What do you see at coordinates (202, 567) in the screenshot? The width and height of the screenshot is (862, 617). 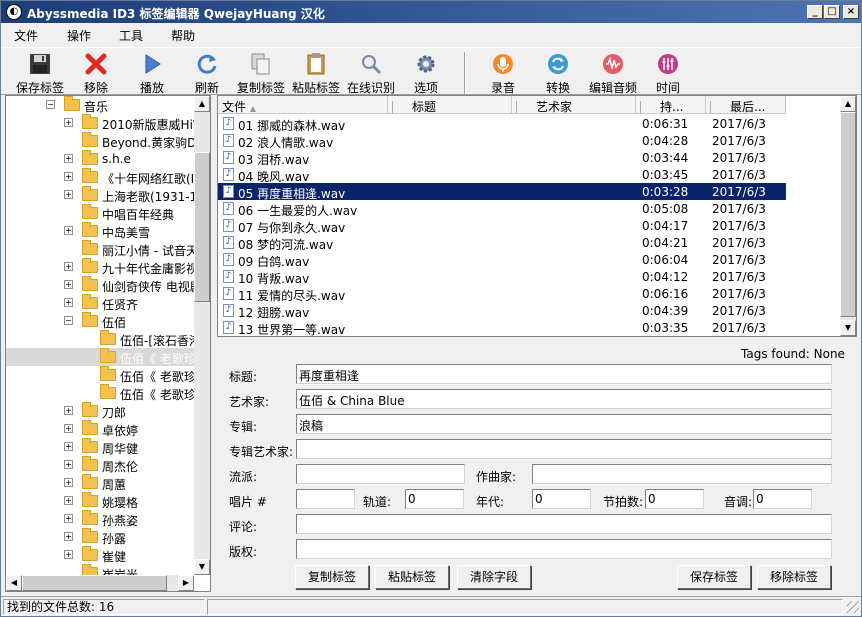 I see `tree-scroll-down-button: ▼` at bounding box center [202, 567].